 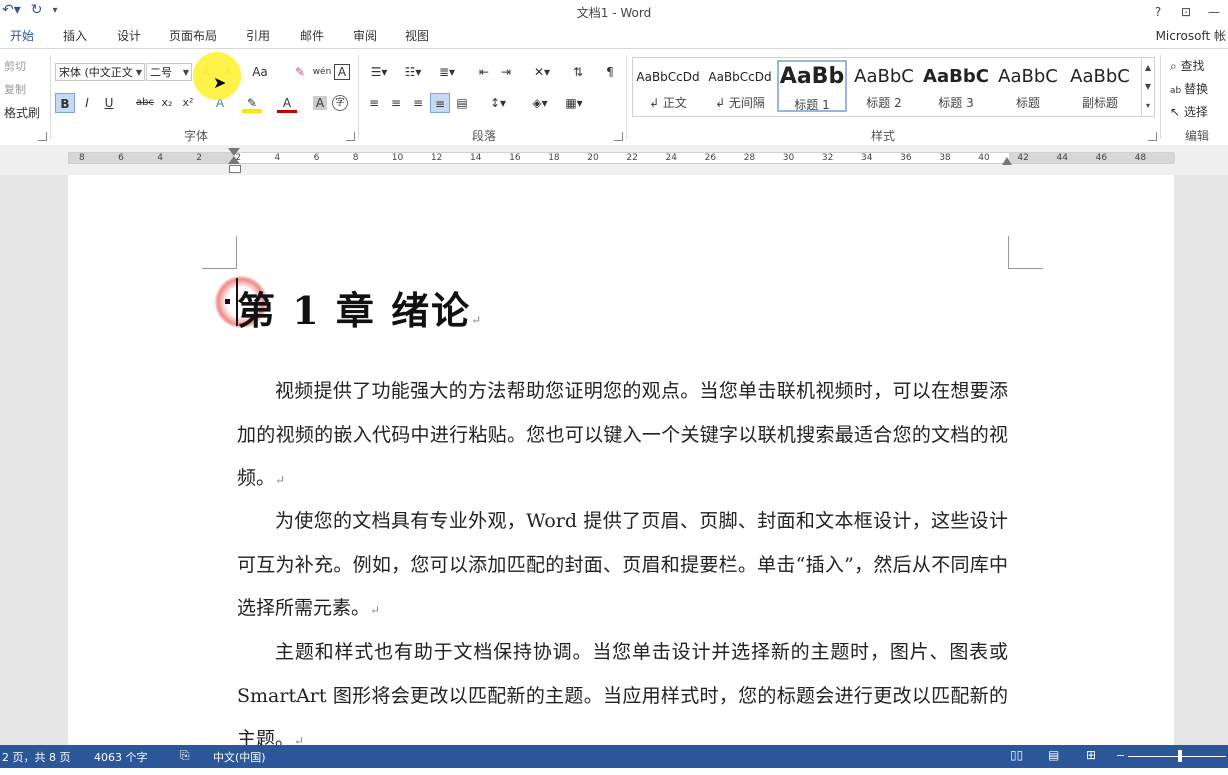 I want to click on minimize-icon: —, so click(x=1214, y=12).